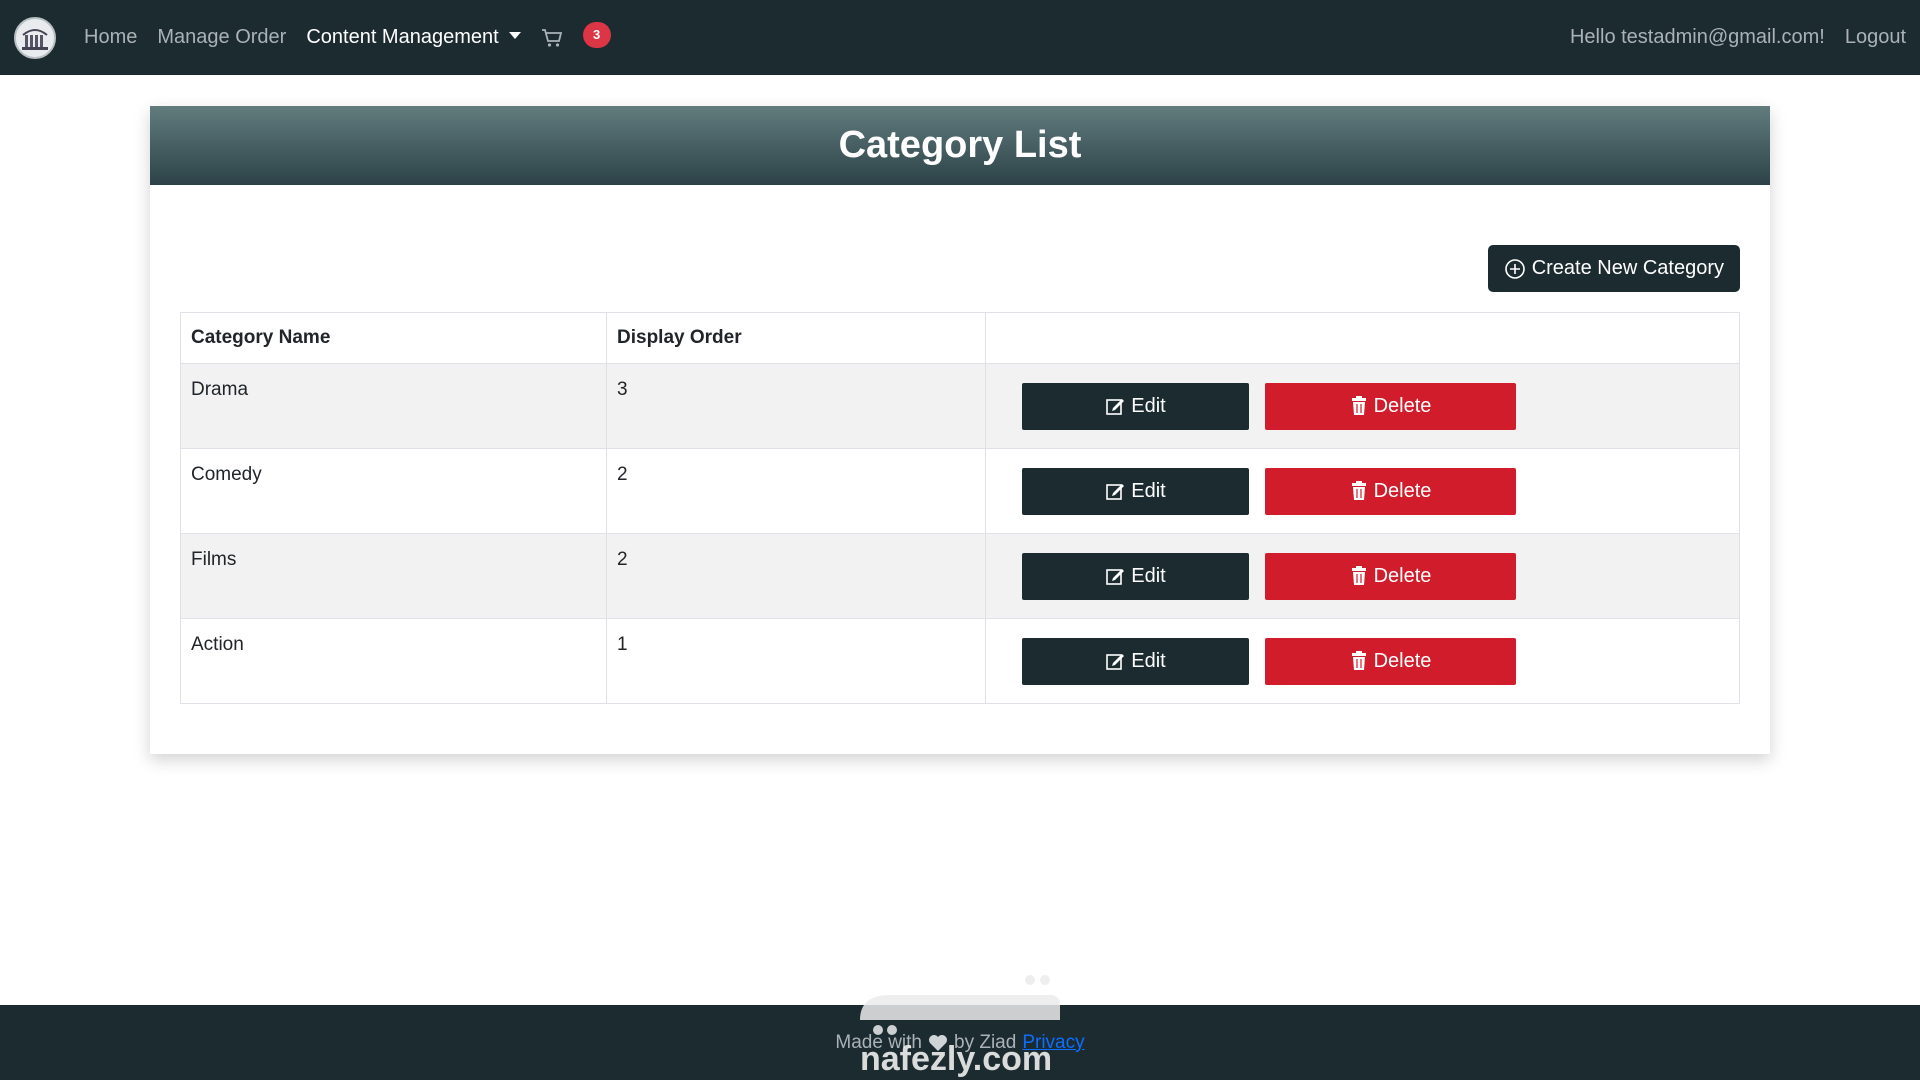 The height and width of the screenshot is (1080, 1920). I want to click on page-footer: Made with by Ziad Privacy, so click(960, 1042).